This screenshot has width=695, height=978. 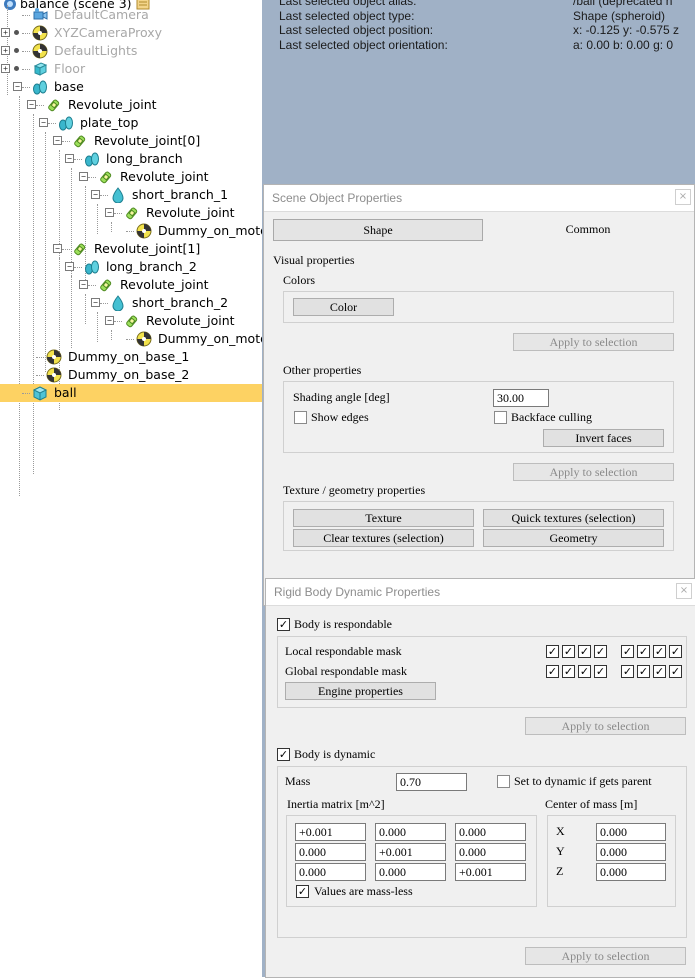 What do you see at coordinates (131, 393) in the screenshot?
I see `tree-item-ball: ball` at bounding box center [131, 393].